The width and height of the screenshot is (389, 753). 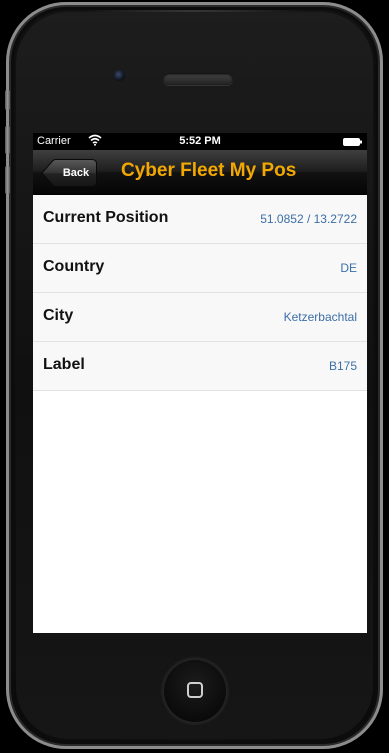 I want to click on home-button, so click(x=195, y=691).